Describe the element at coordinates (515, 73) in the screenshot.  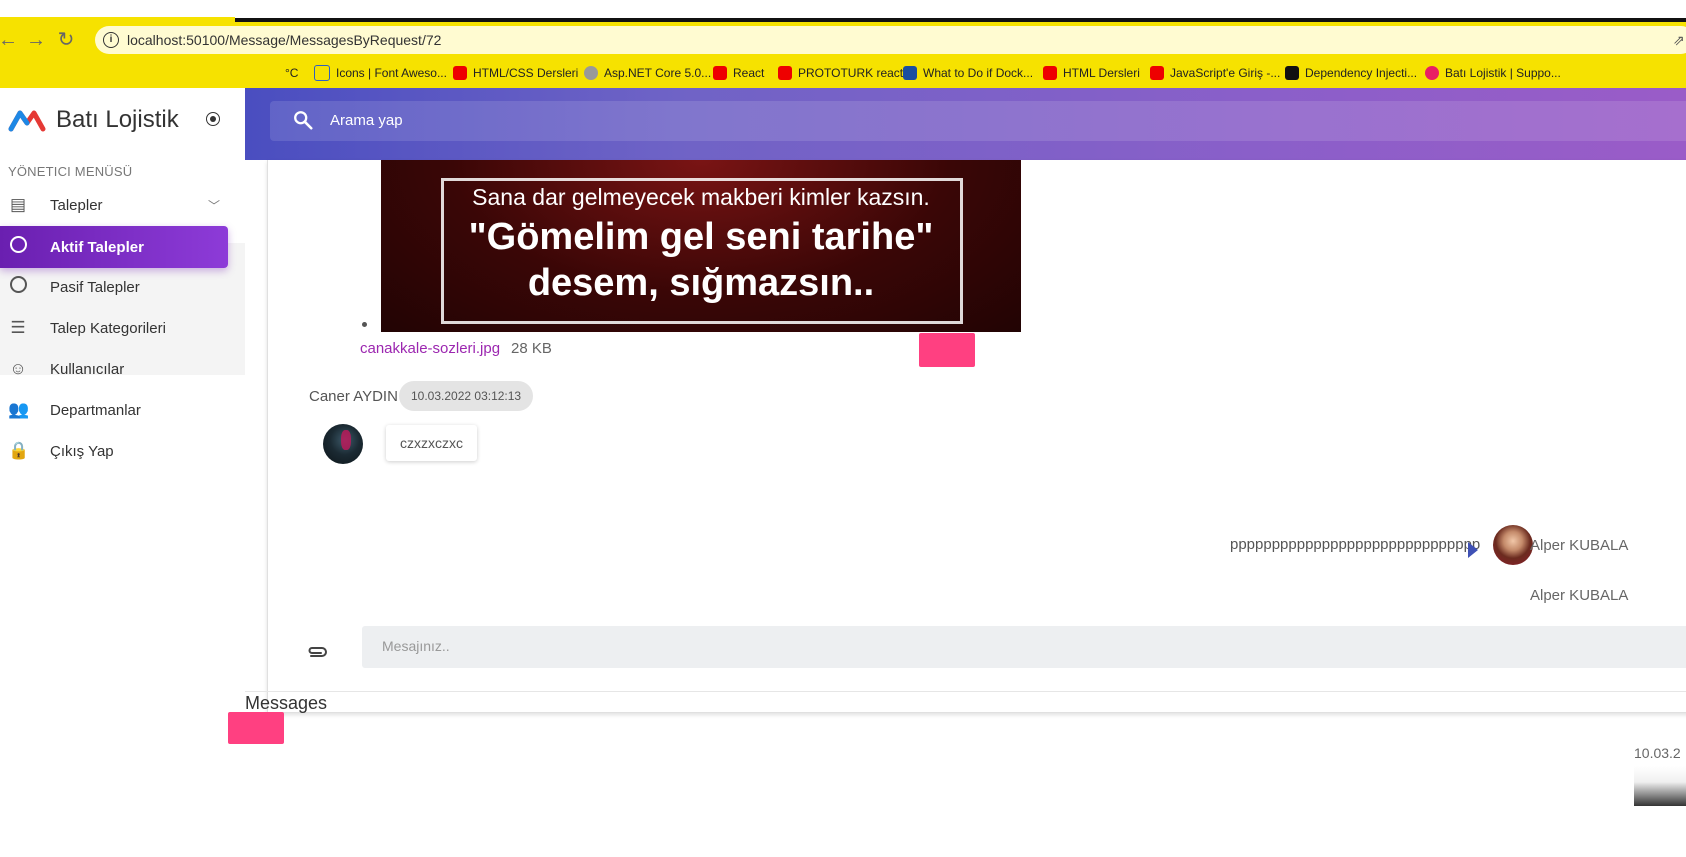
I see `bookmark-htmlcss: HTML/CSS Dersleri` at that location.